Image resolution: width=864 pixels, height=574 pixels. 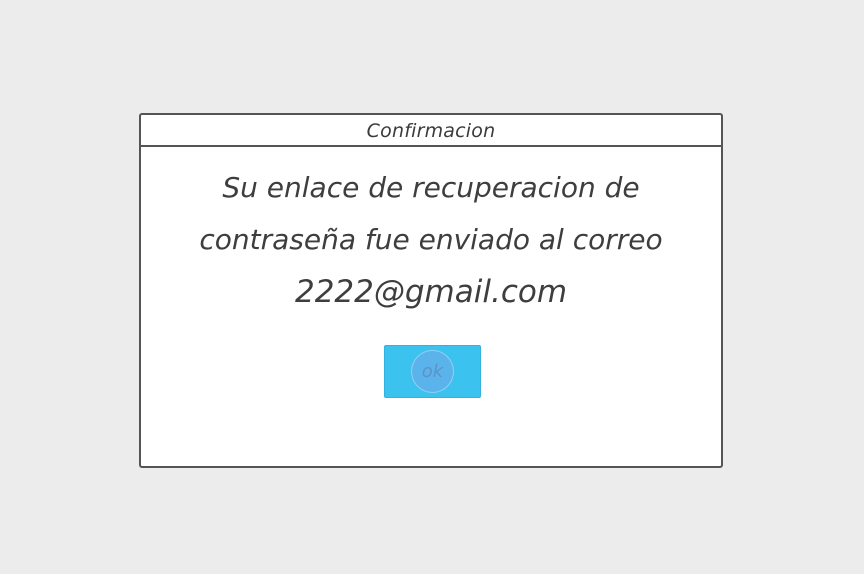 I want to click on ok-button: ok, so click(x=432, y=371).